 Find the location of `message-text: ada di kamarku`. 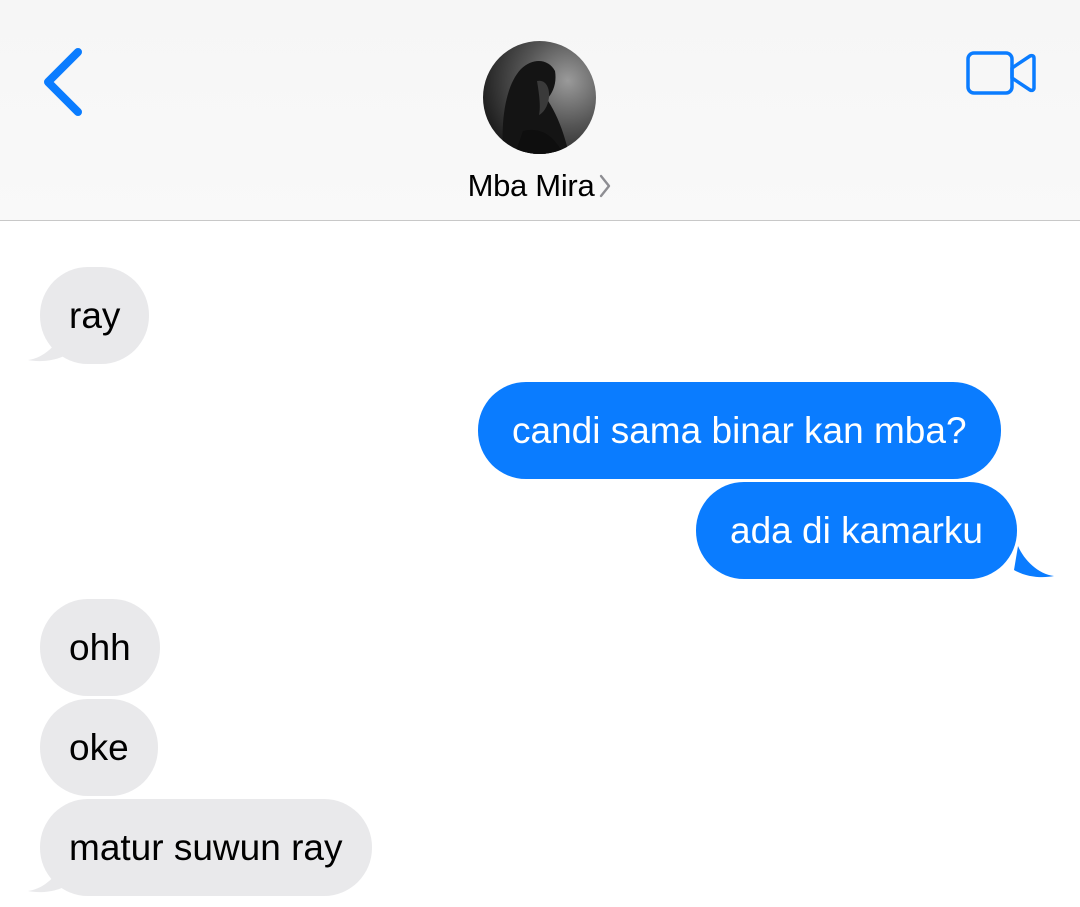

message-text: ada di kamarku is located at coordinates (856, 530).